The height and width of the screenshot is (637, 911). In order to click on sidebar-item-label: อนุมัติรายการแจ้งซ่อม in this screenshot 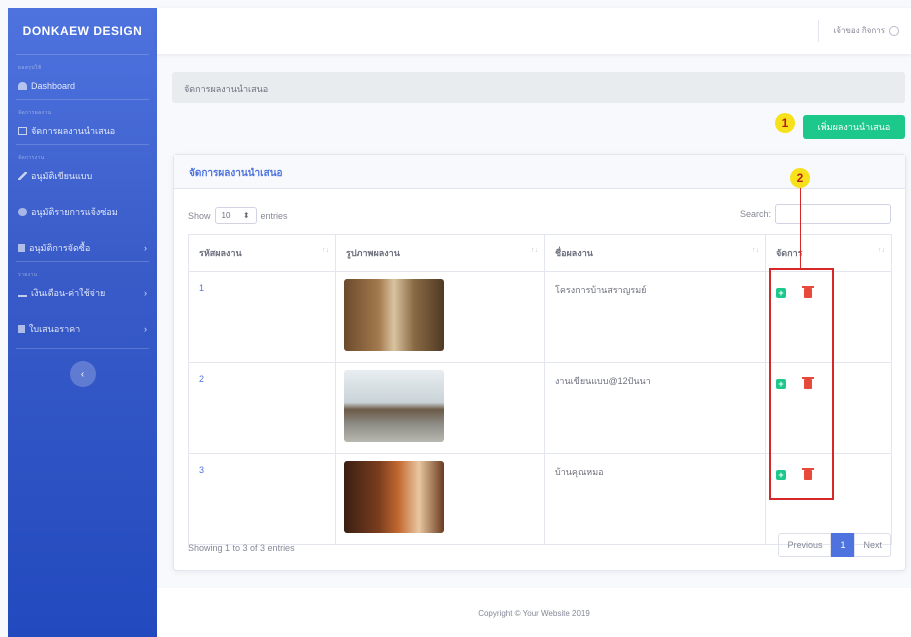, I will do `click(74, 211)`.